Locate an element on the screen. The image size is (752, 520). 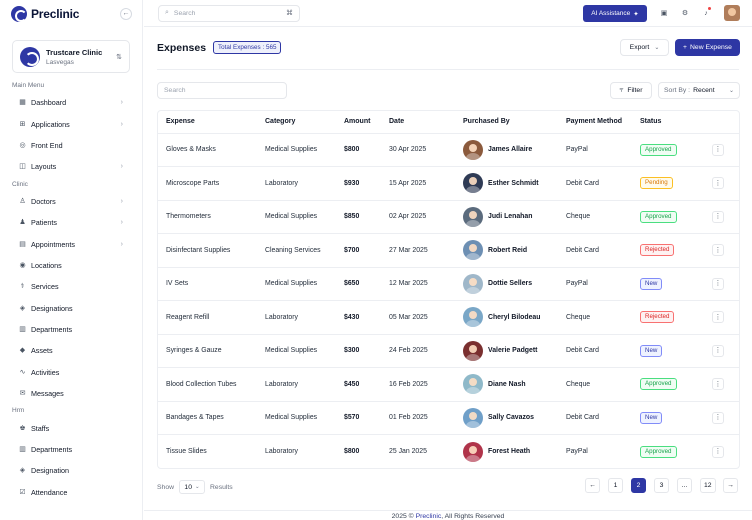
settings-icon: ⚙ is located at coordinates (685, 13).